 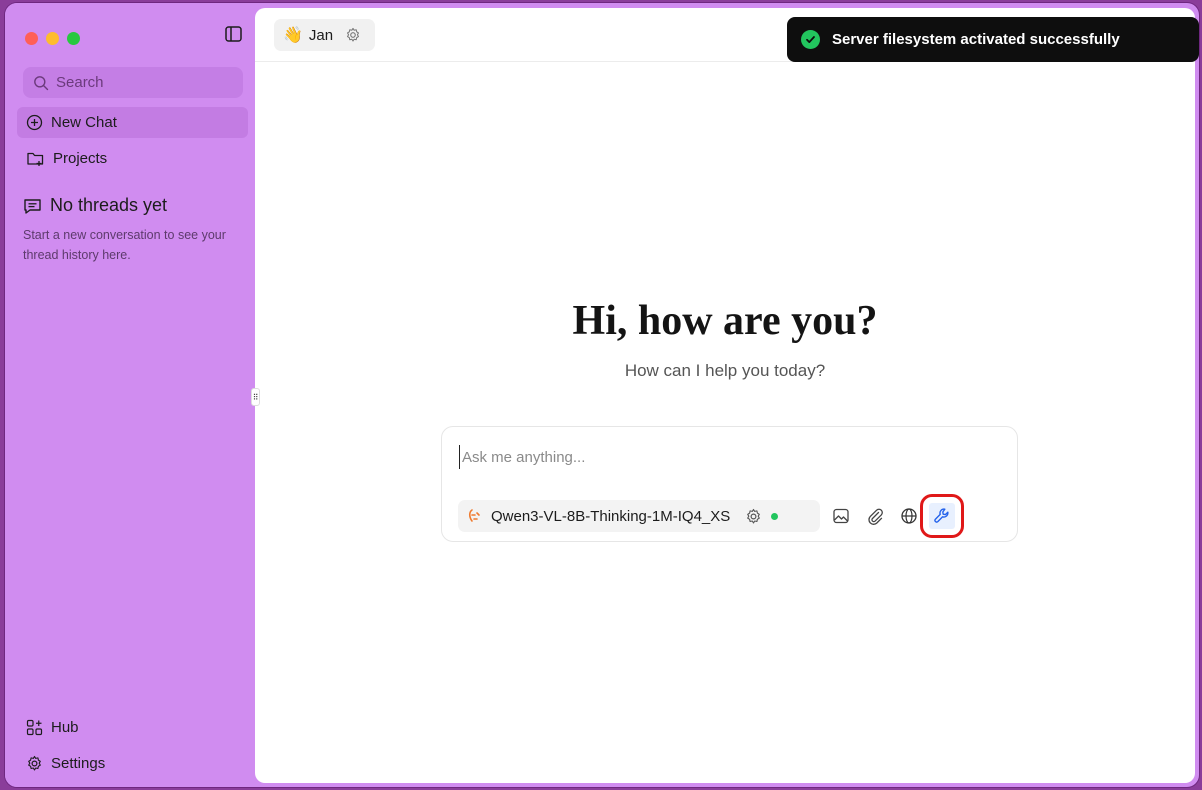 I want to click on panel-left-icon, so click(x=234, y=34).